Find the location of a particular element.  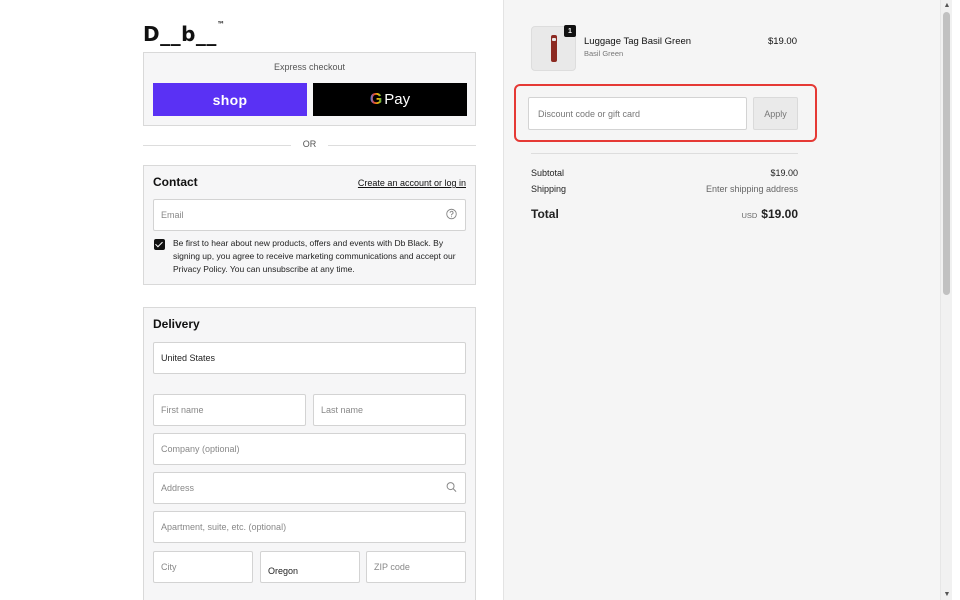

apartment-placeholder: Apartment, suite, etc. (optional) is located at coordinates (224, 527).